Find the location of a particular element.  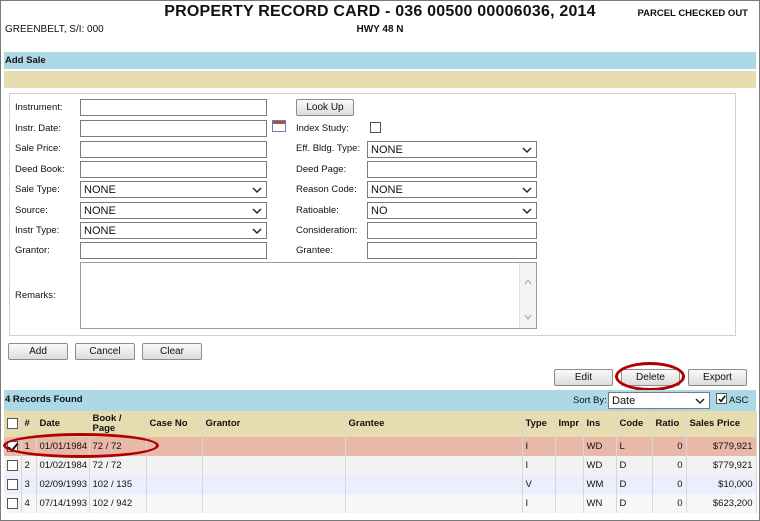

row-sales-price: $10,000 is located at coordinates (721, 484).